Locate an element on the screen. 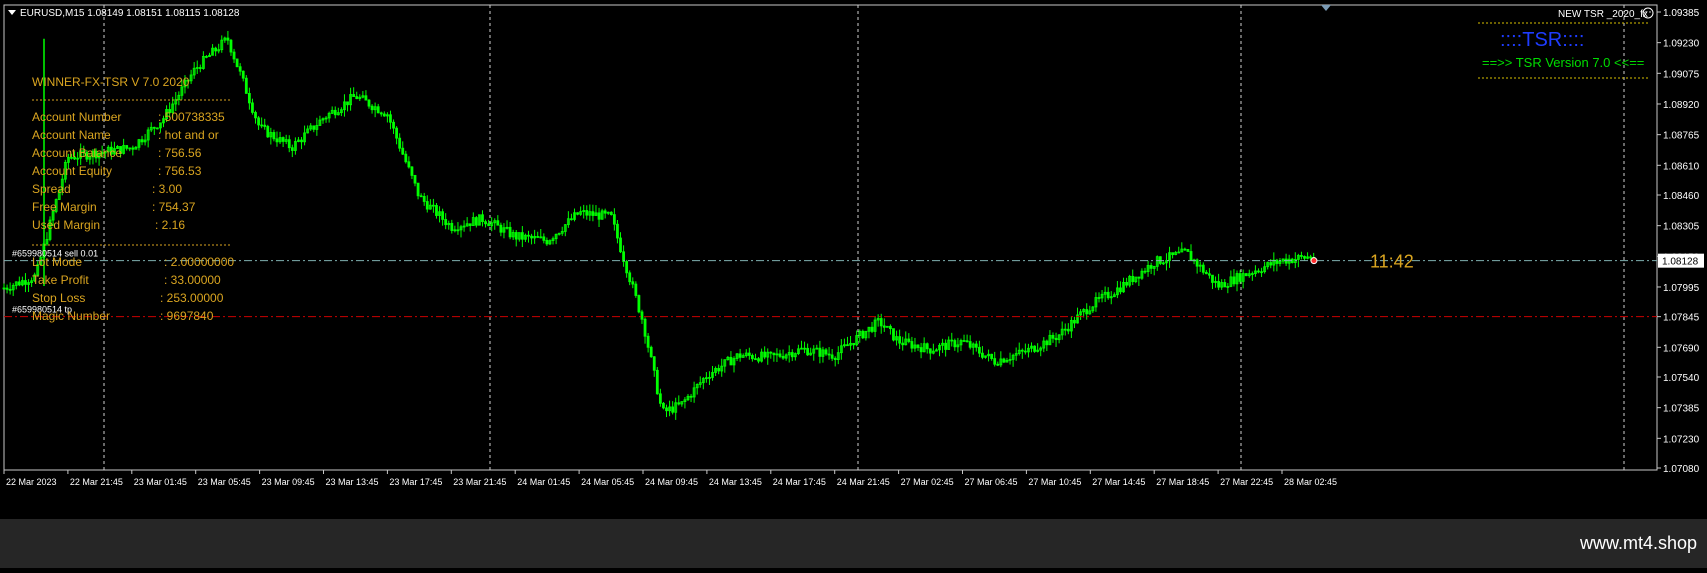  time-axis-label: 24 Mar 17:45 is located at coordinates (799, 482).